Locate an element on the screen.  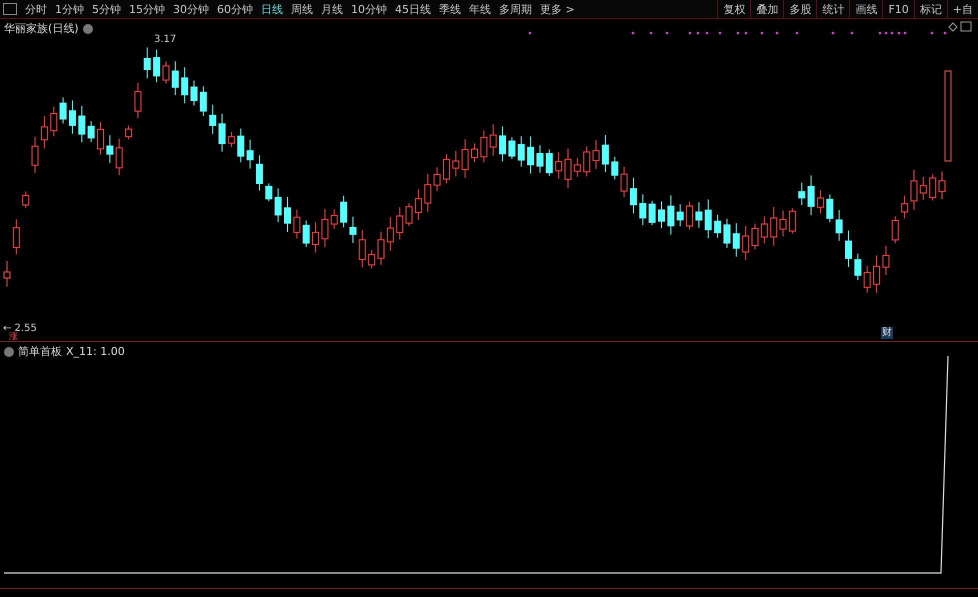
period-tab: 5分钟 is located at coordinates (106, 9).